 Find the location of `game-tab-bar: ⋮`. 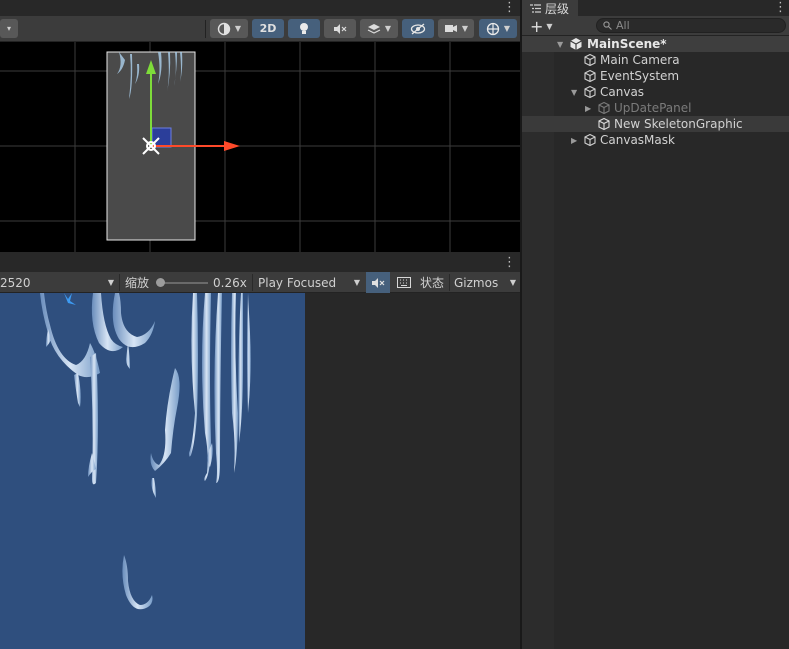

game-tab-bar: ⋮ is located at coordinates (260, 262).